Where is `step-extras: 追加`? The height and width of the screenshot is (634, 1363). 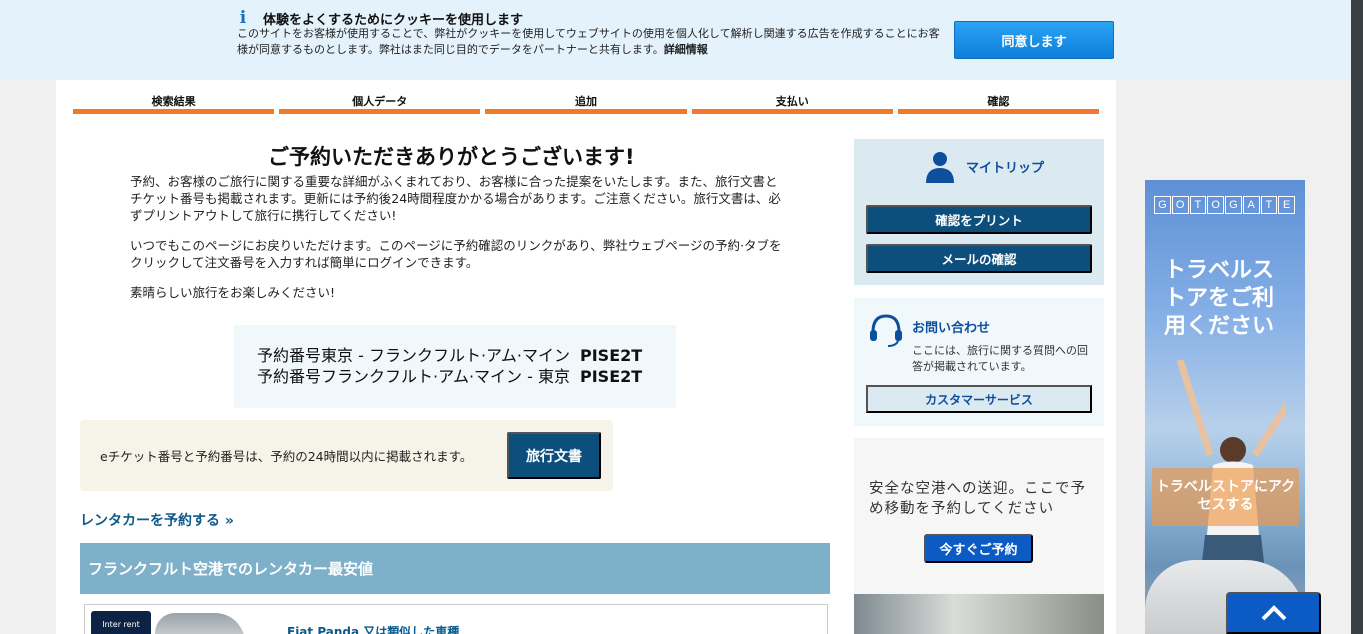 step-extras: 追加 is located at coordinates (586, 103).